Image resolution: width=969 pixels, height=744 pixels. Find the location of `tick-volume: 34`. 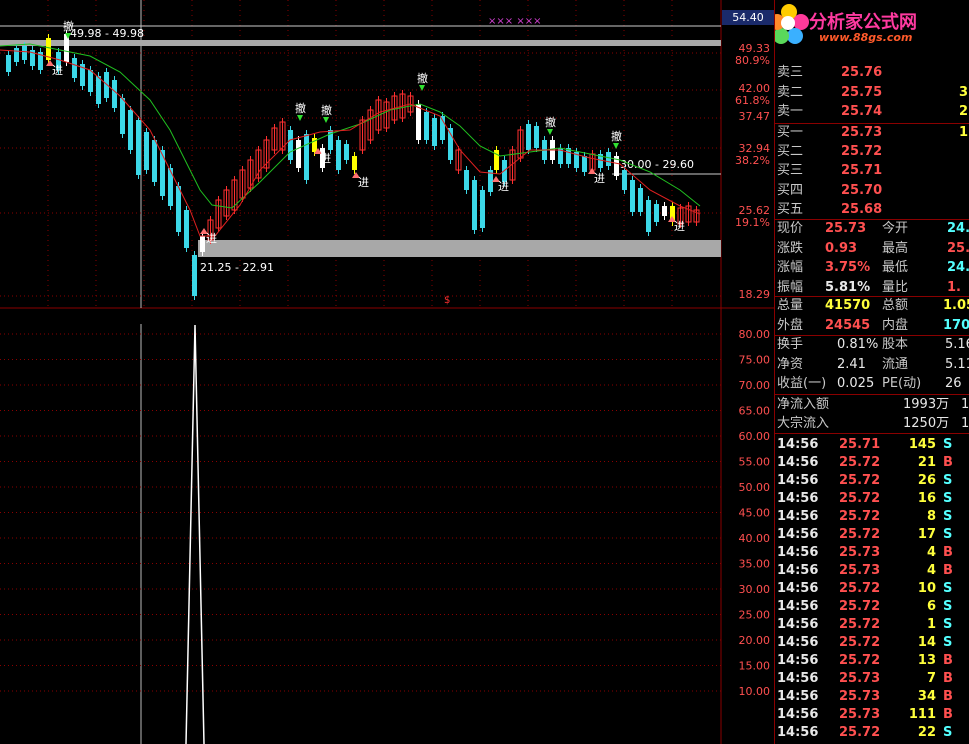

tick-volume: 34 is located at coordinates (926, 696).